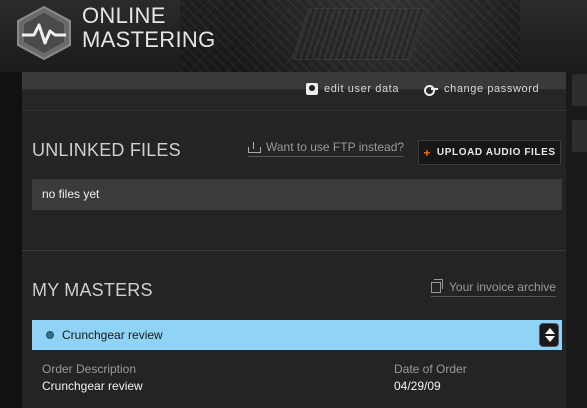 The height and width of the screenshot is (408, 587). What do you see at coordinates (549, 335) in the screenshot?
I see `expand-collapse-icon` at bounding box center [549, 335].